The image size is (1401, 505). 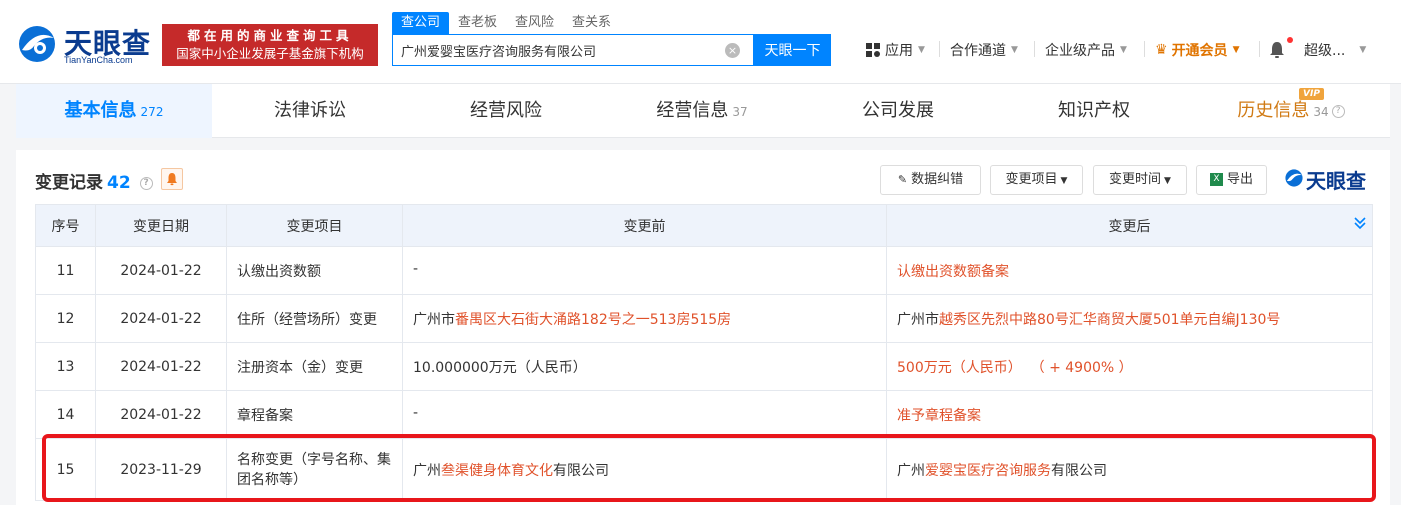 What do you see at coordinates (1216, 179) in the screenshot?
I see `excel-icon: X` at bounding box center [1216, 179].